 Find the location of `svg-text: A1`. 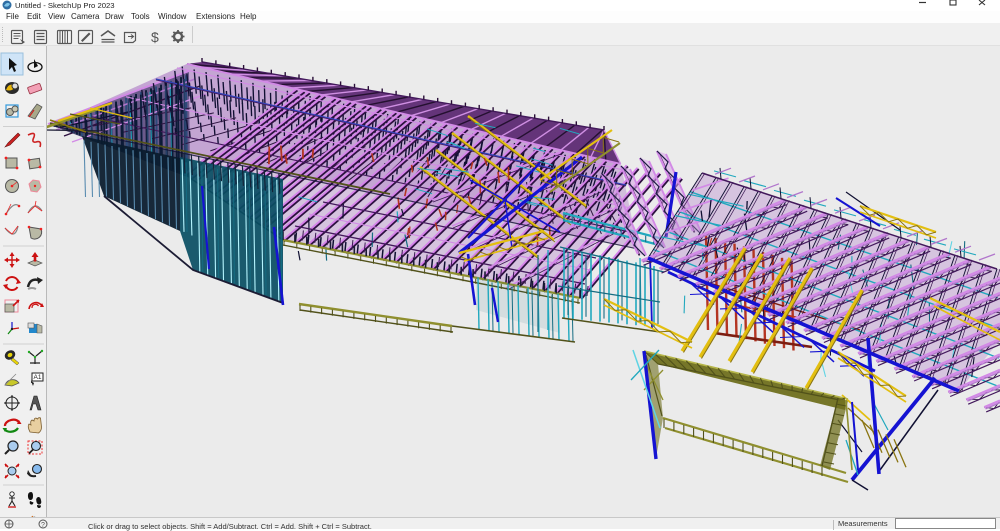

svg-text: A1 is located at coordinates (38, 377).